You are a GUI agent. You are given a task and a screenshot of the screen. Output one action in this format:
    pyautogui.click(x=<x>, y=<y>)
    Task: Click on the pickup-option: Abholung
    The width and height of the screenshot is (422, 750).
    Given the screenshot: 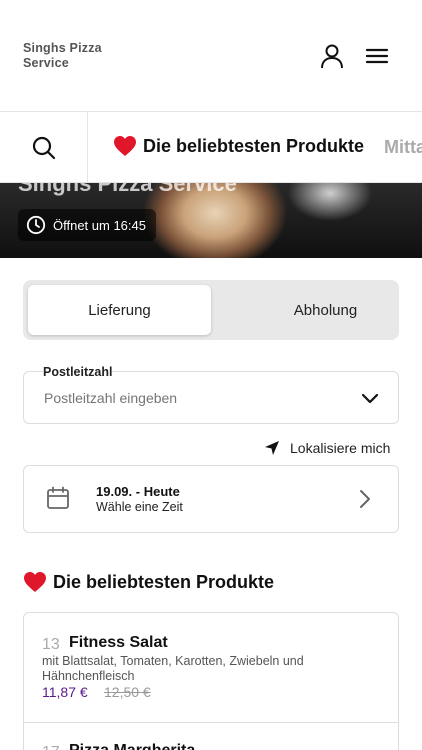 What is the action you would take?
    pyautogui.click(x=325, y=310)
    